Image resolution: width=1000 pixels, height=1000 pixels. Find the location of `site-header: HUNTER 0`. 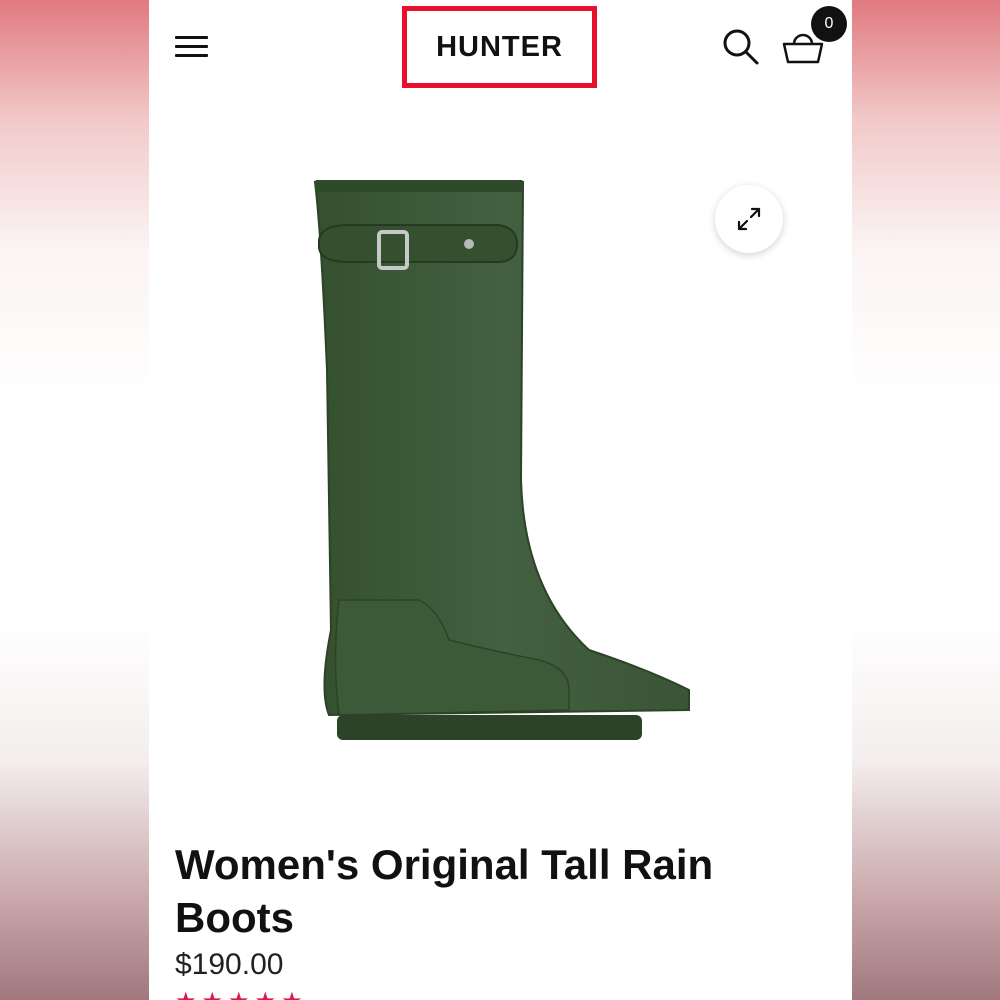

site-header: HUNTER 0 is located at coordinates (500, 47).